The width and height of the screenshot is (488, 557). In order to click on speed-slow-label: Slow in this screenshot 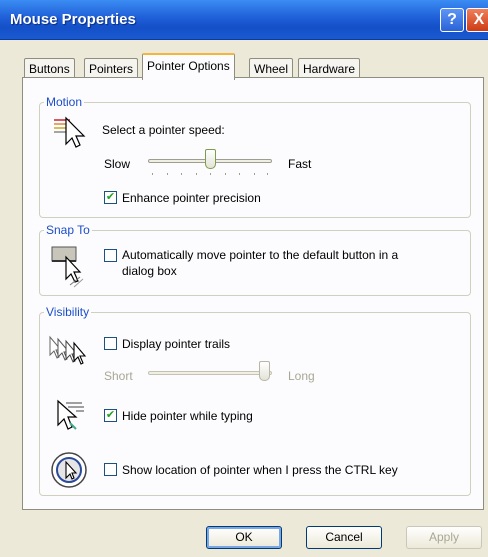, I will do `click(117, 164)`.